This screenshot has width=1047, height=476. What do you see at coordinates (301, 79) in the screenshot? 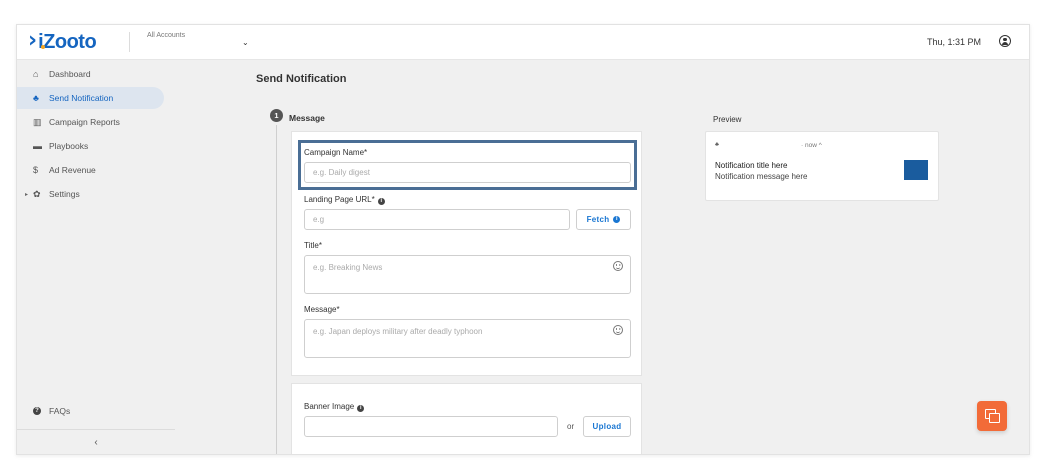
I see `page-title: Send Notification` at bounding box center [301, 79].